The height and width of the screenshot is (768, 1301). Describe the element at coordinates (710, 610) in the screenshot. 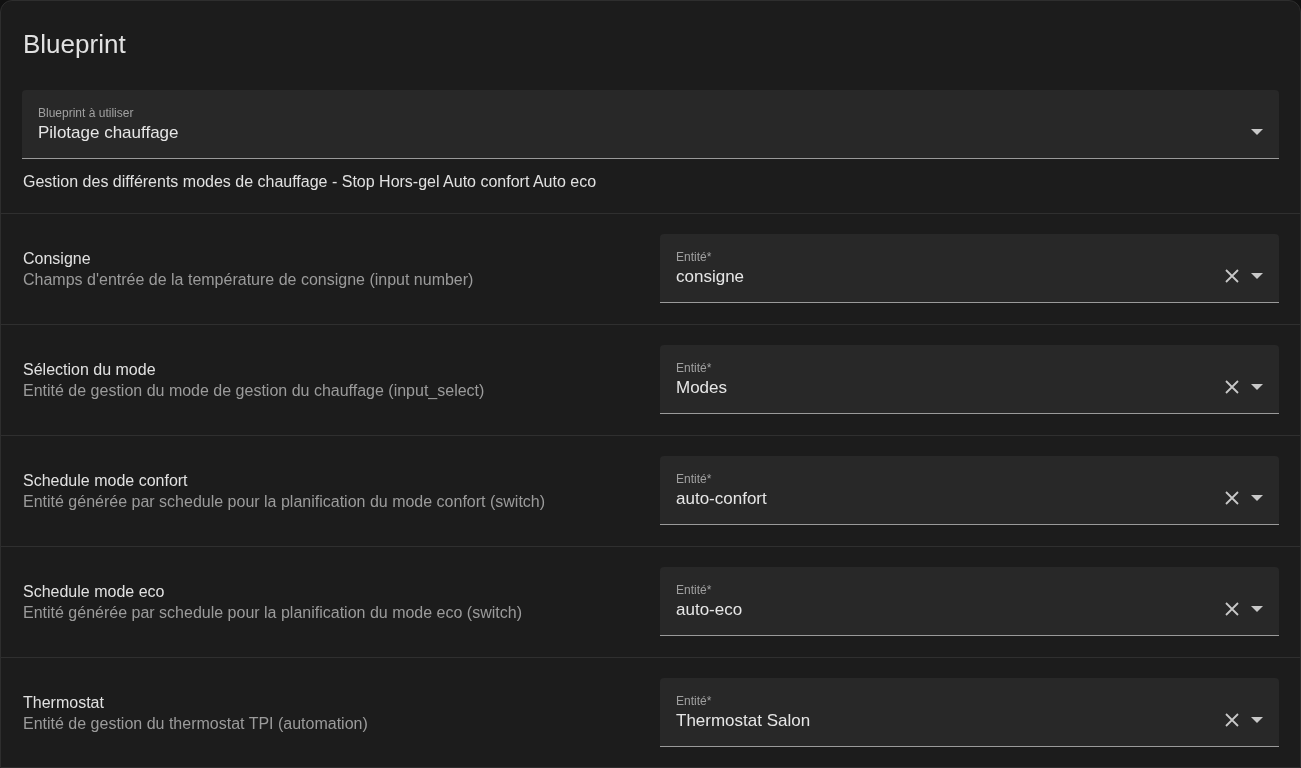

I see `field-value: auto-eco` at that location.